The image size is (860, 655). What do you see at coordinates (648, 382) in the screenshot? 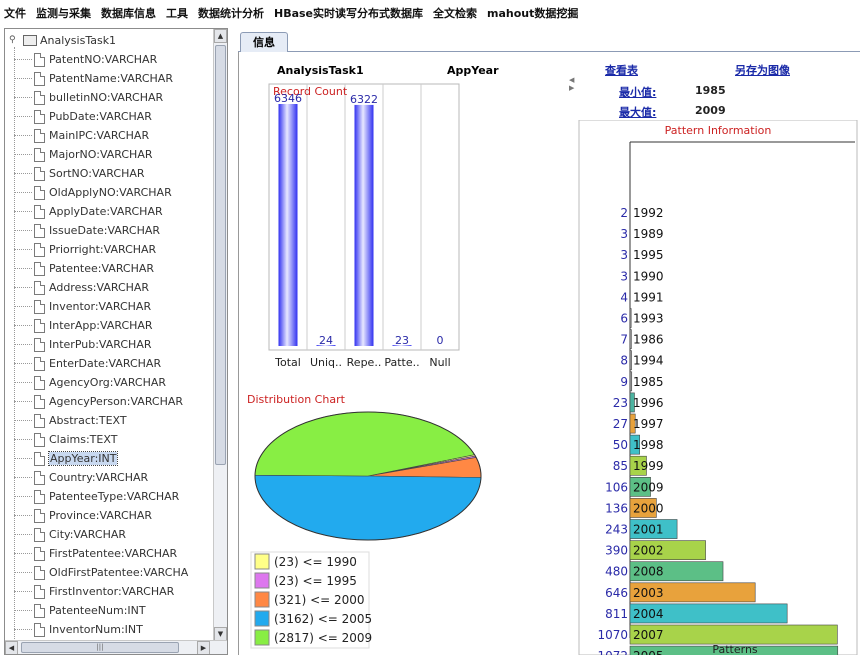
I see `pattern-year-label: 1985` at bounding box center [648, 382].